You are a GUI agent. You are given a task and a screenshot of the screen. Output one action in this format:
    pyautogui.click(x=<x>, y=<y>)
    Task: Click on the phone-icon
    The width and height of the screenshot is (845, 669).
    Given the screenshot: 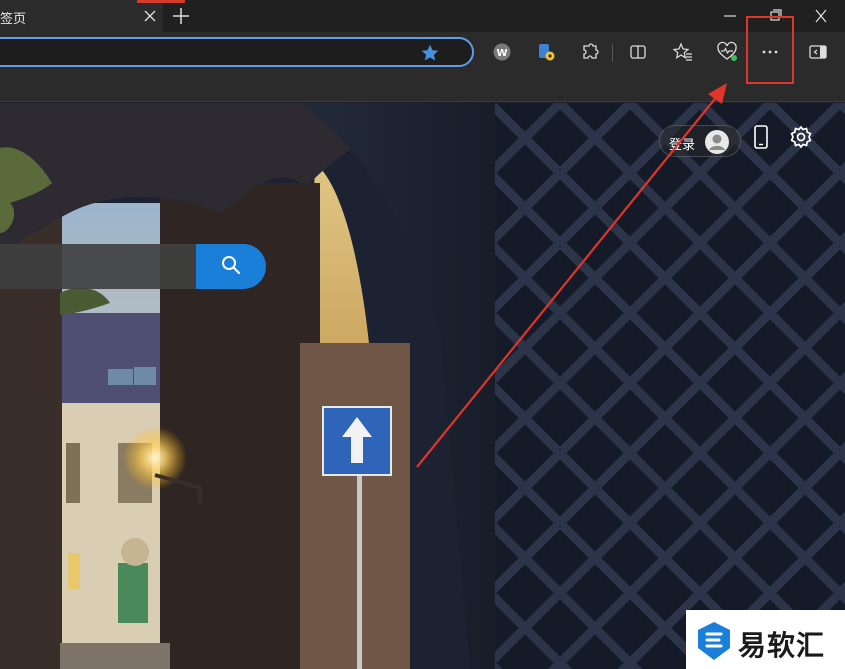 What is the action you would take?
    pyautogui.click(x=761, y=137)
    